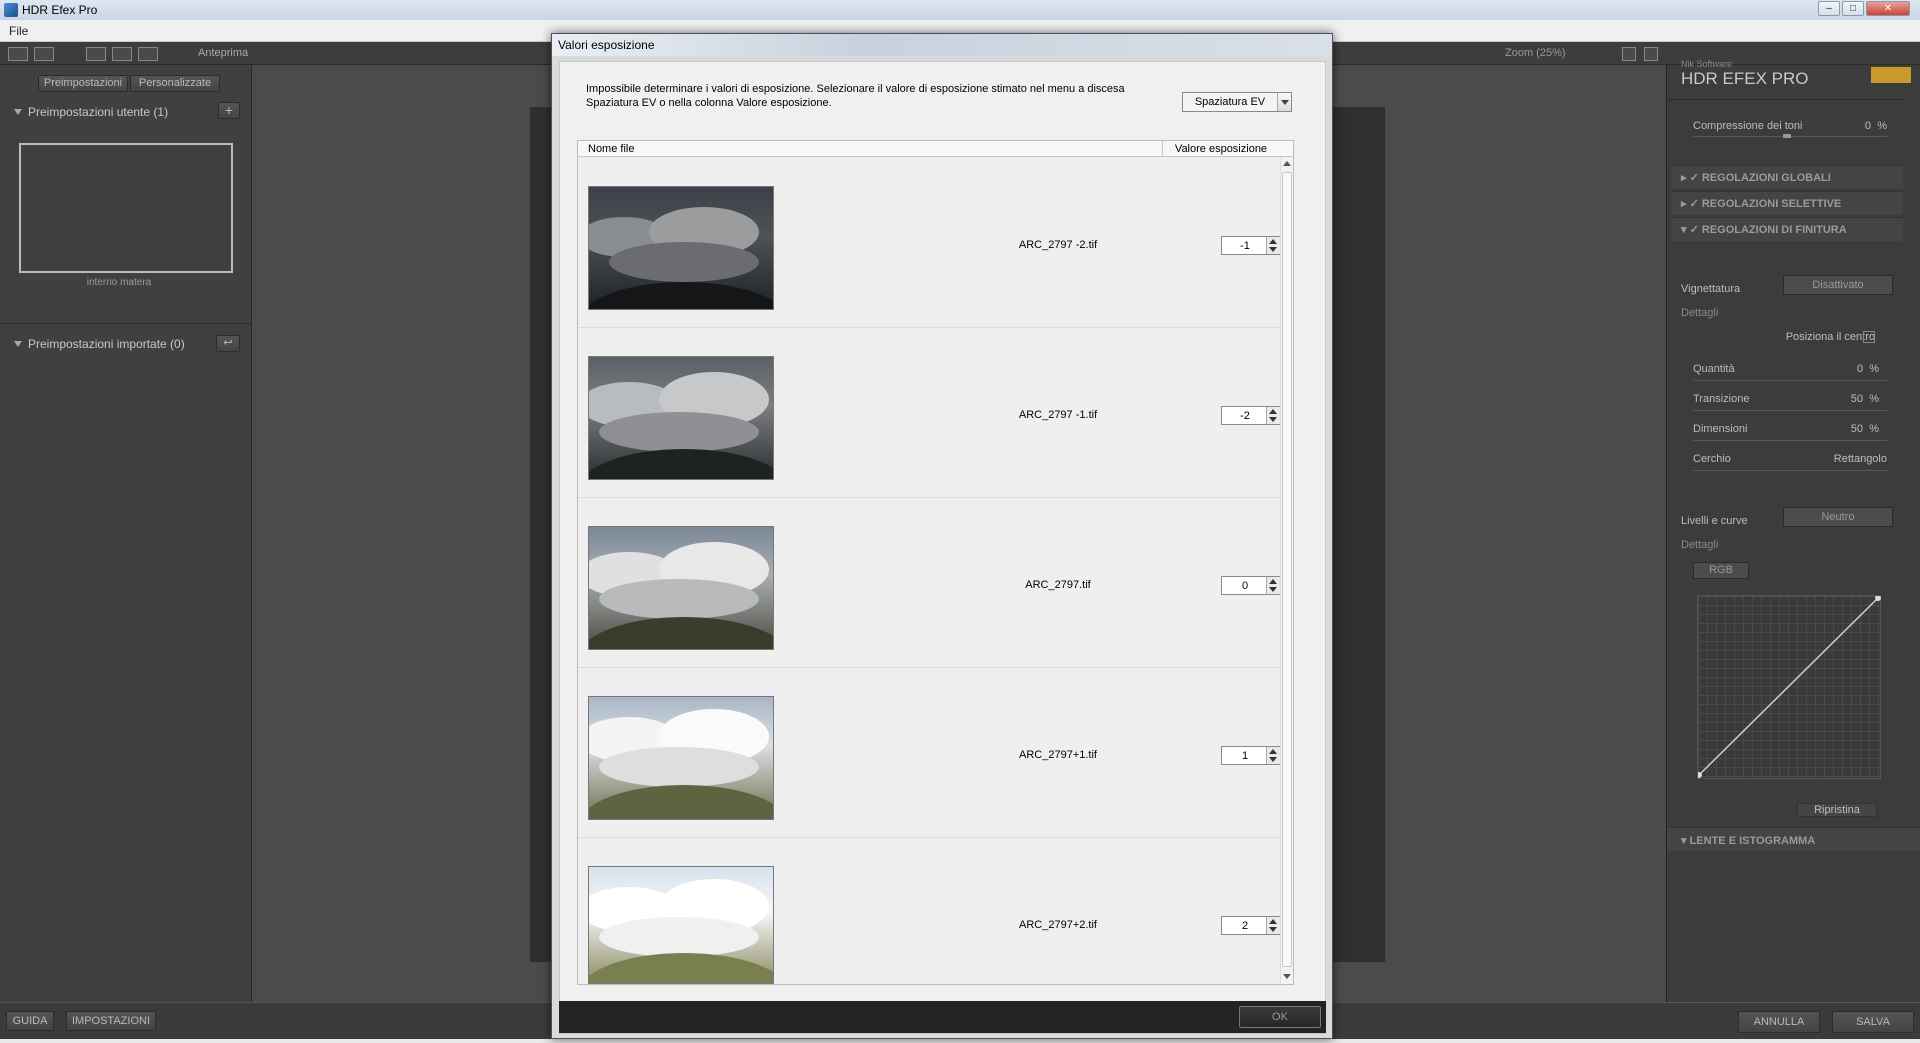  Describe the element at coordinates (1888, 8) in the screenshot. I see `close-button: ✕` at that location.